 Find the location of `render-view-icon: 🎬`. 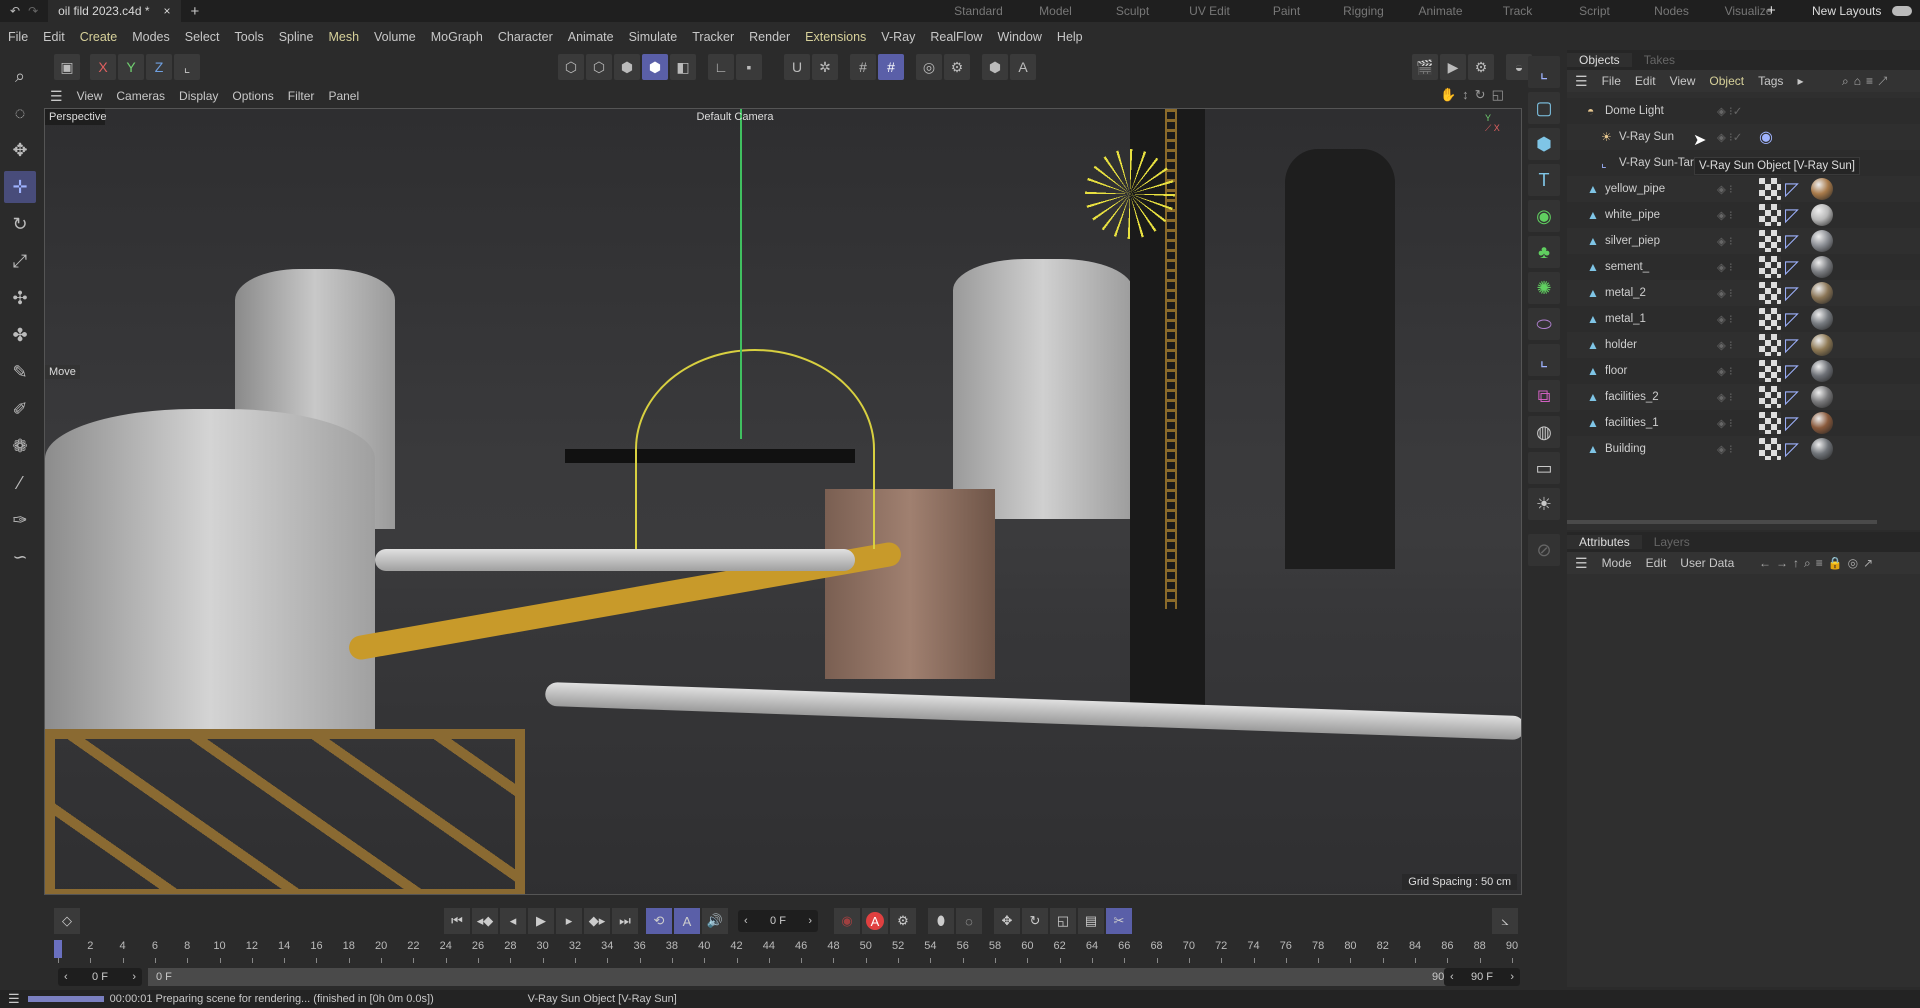

render-view-icon: 🎬 is located at coordinates (1425, 67).